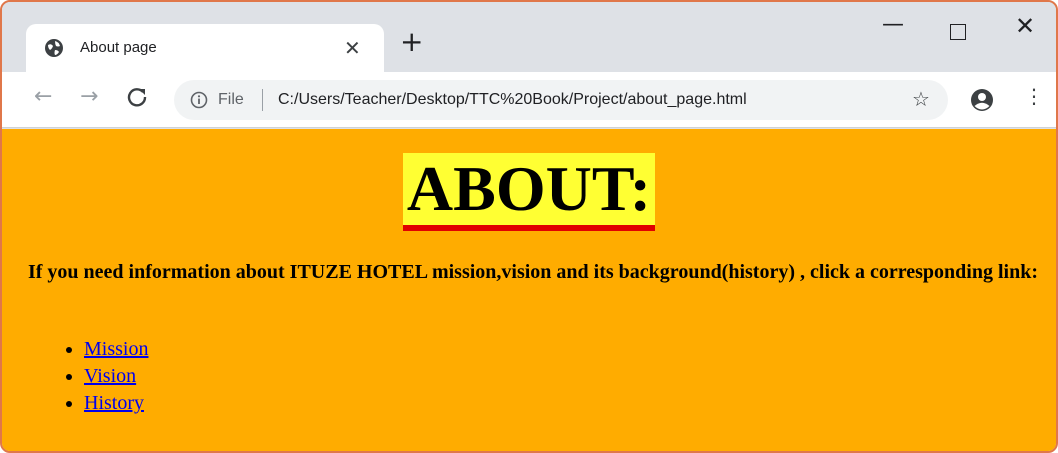 The image size is (1058, 453). What do you see at coordinates (54, 48) in the screenshot?
I see `globe-icon` at bounding box center [54, 48].